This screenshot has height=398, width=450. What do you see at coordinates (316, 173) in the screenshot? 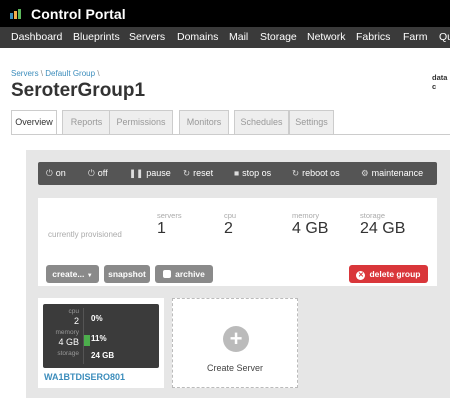
I see `reboot-os-button: ↻ reboot os` at bounding box center [316, 173].